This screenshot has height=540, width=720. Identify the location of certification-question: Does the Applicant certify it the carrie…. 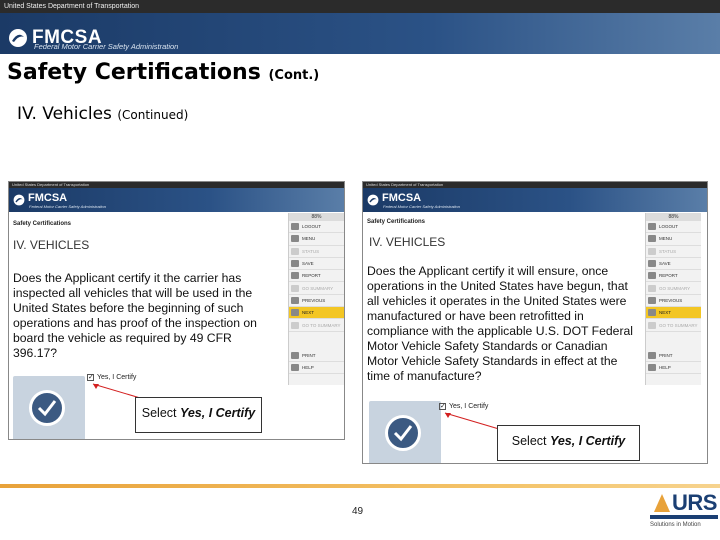
(135, 315).